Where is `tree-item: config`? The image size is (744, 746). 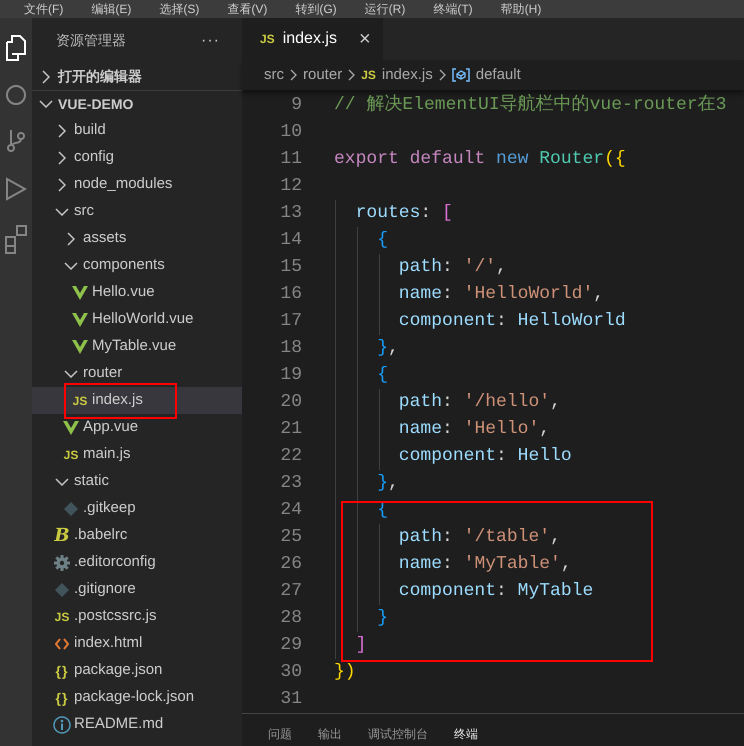
tree-item: config is located at coordinates (137, 157).